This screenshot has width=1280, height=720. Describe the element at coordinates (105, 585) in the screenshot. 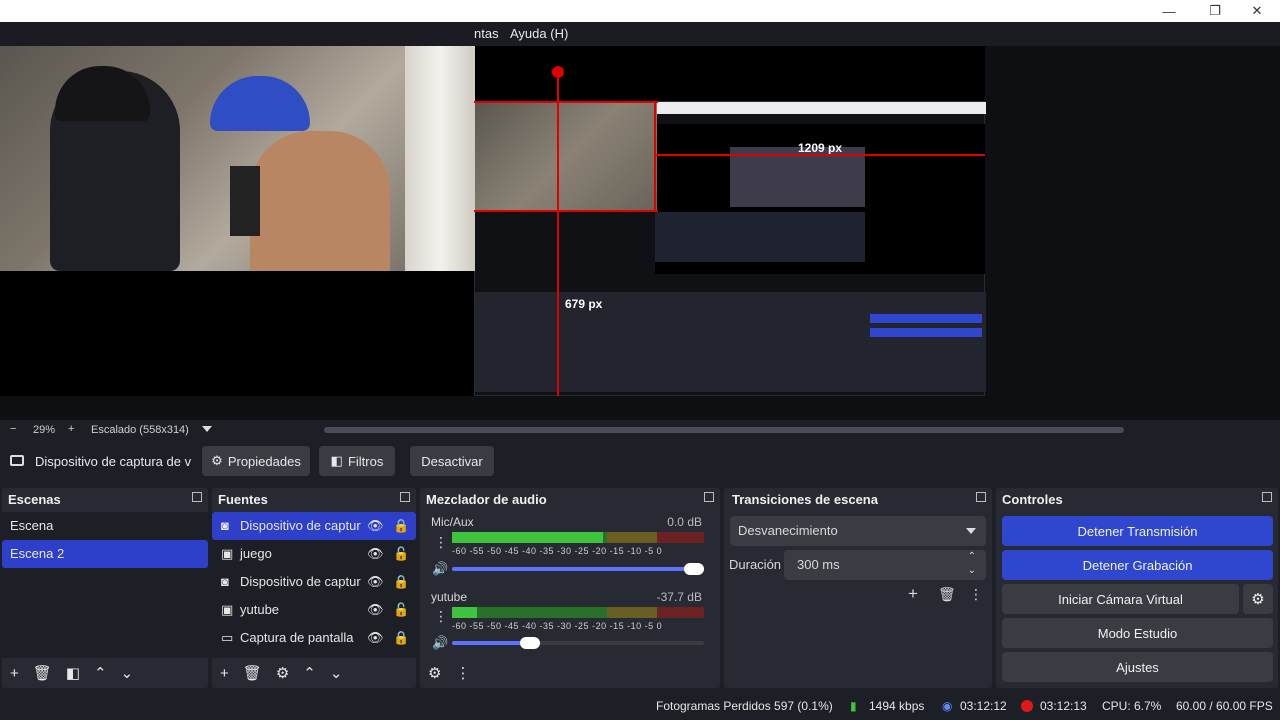

I see `scenes-list: Escena Escena 2` at that location.